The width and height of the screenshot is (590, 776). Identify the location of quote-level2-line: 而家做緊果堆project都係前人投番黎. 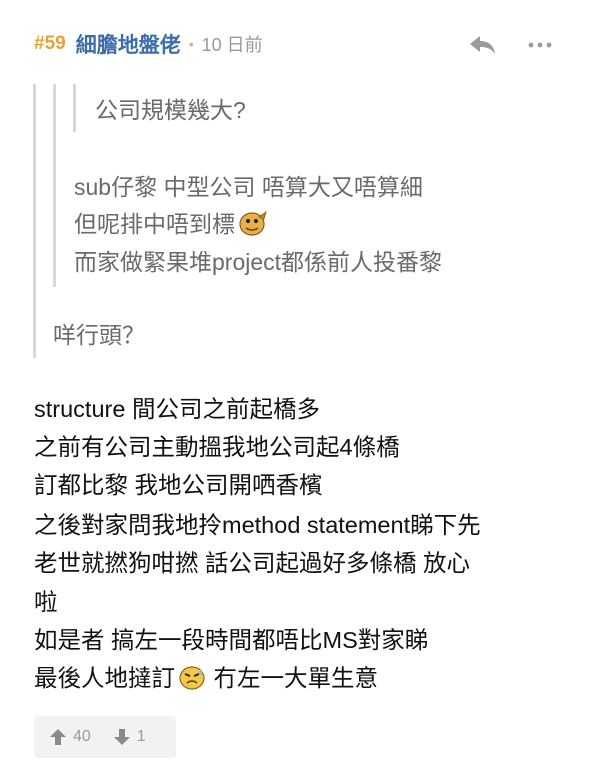
(258, 262).